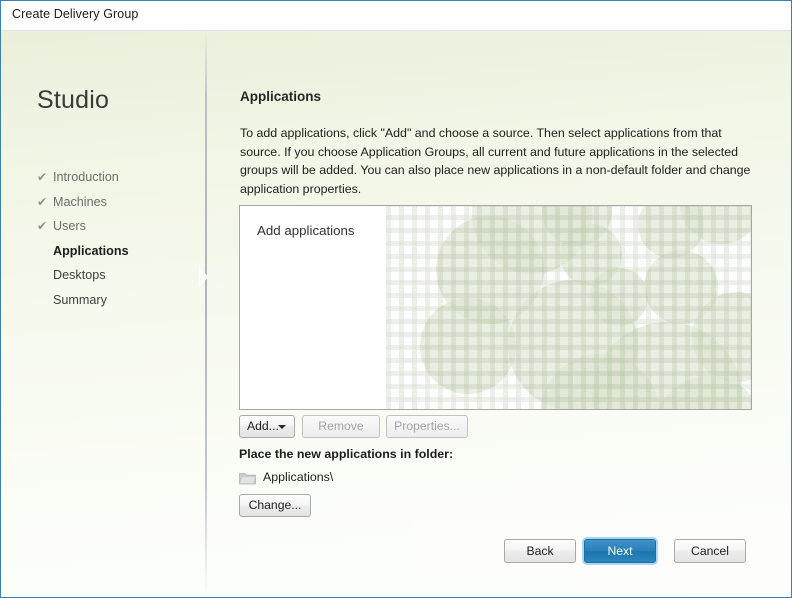  I want to click on folder-icon, so click(247, 479).